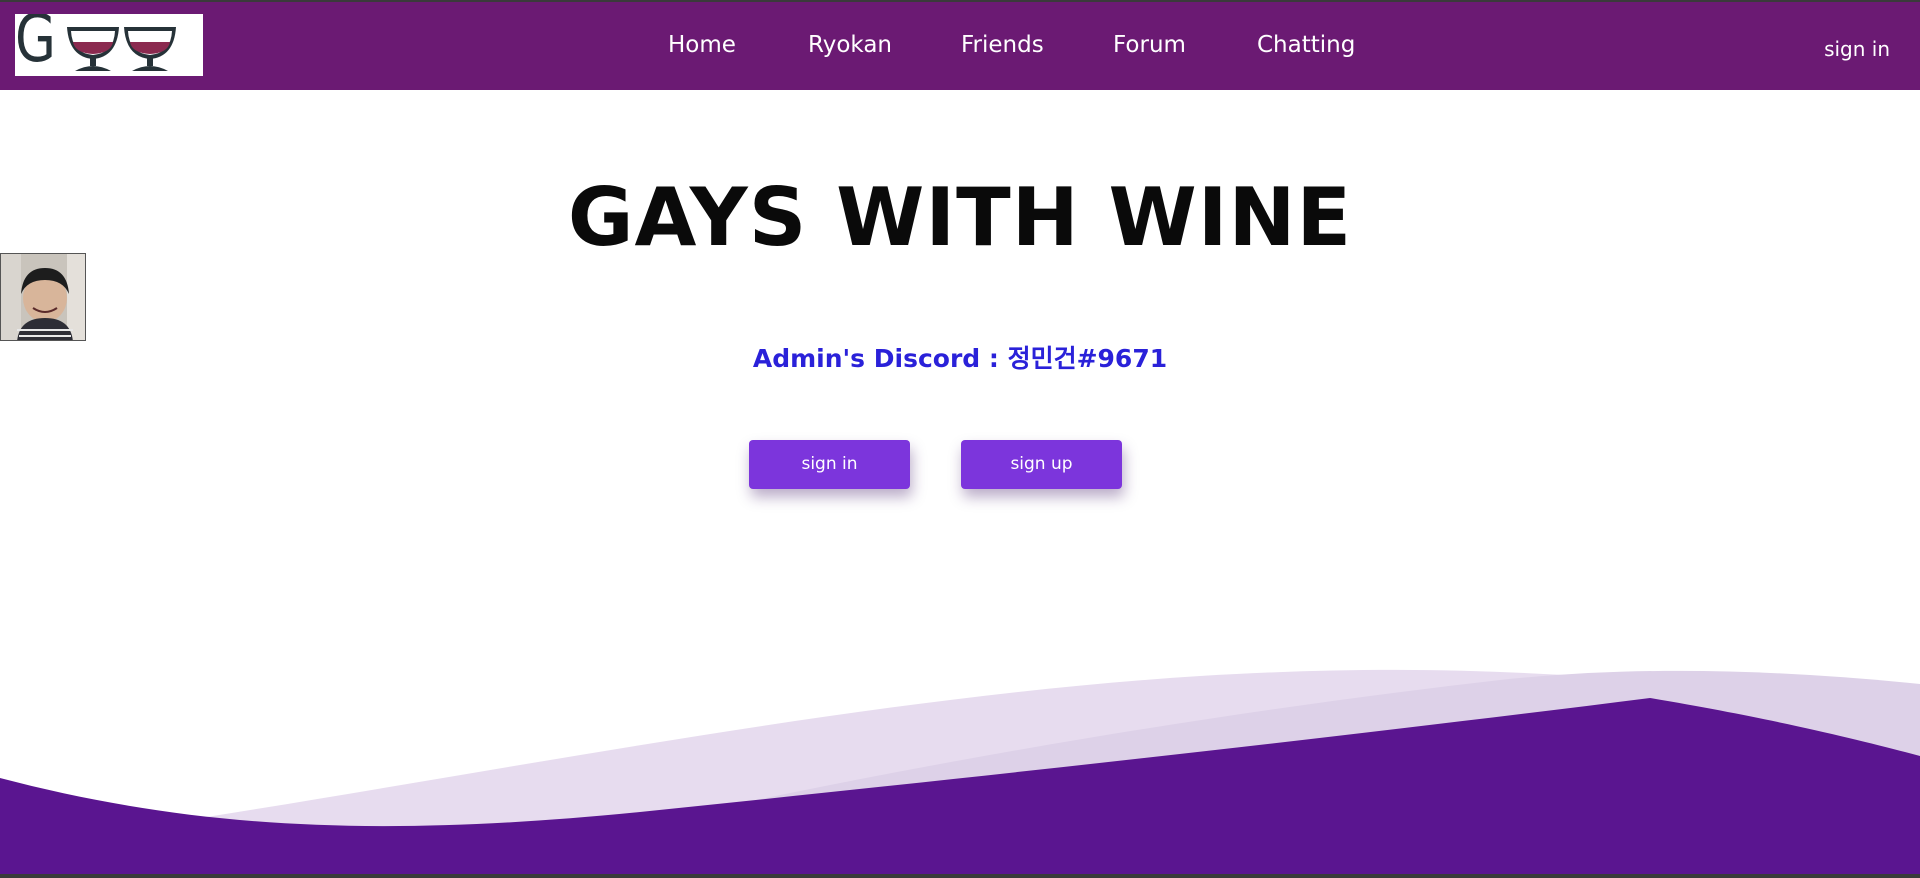 This screenshot has height=878, width=1920. Describe the element at coordinates (960, 876) in the screenshot. I see `window-bottom-border` at that location.